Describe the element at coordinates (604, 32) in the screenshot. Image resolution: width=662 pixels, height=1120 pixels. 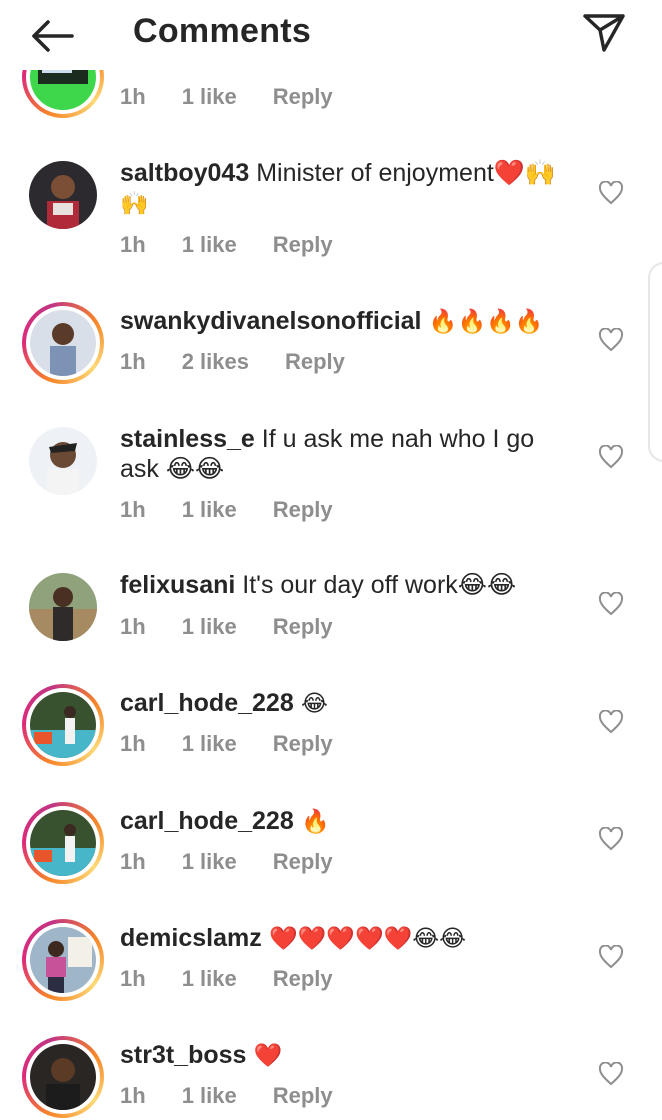
I see `paper-plane-icon` at that location.